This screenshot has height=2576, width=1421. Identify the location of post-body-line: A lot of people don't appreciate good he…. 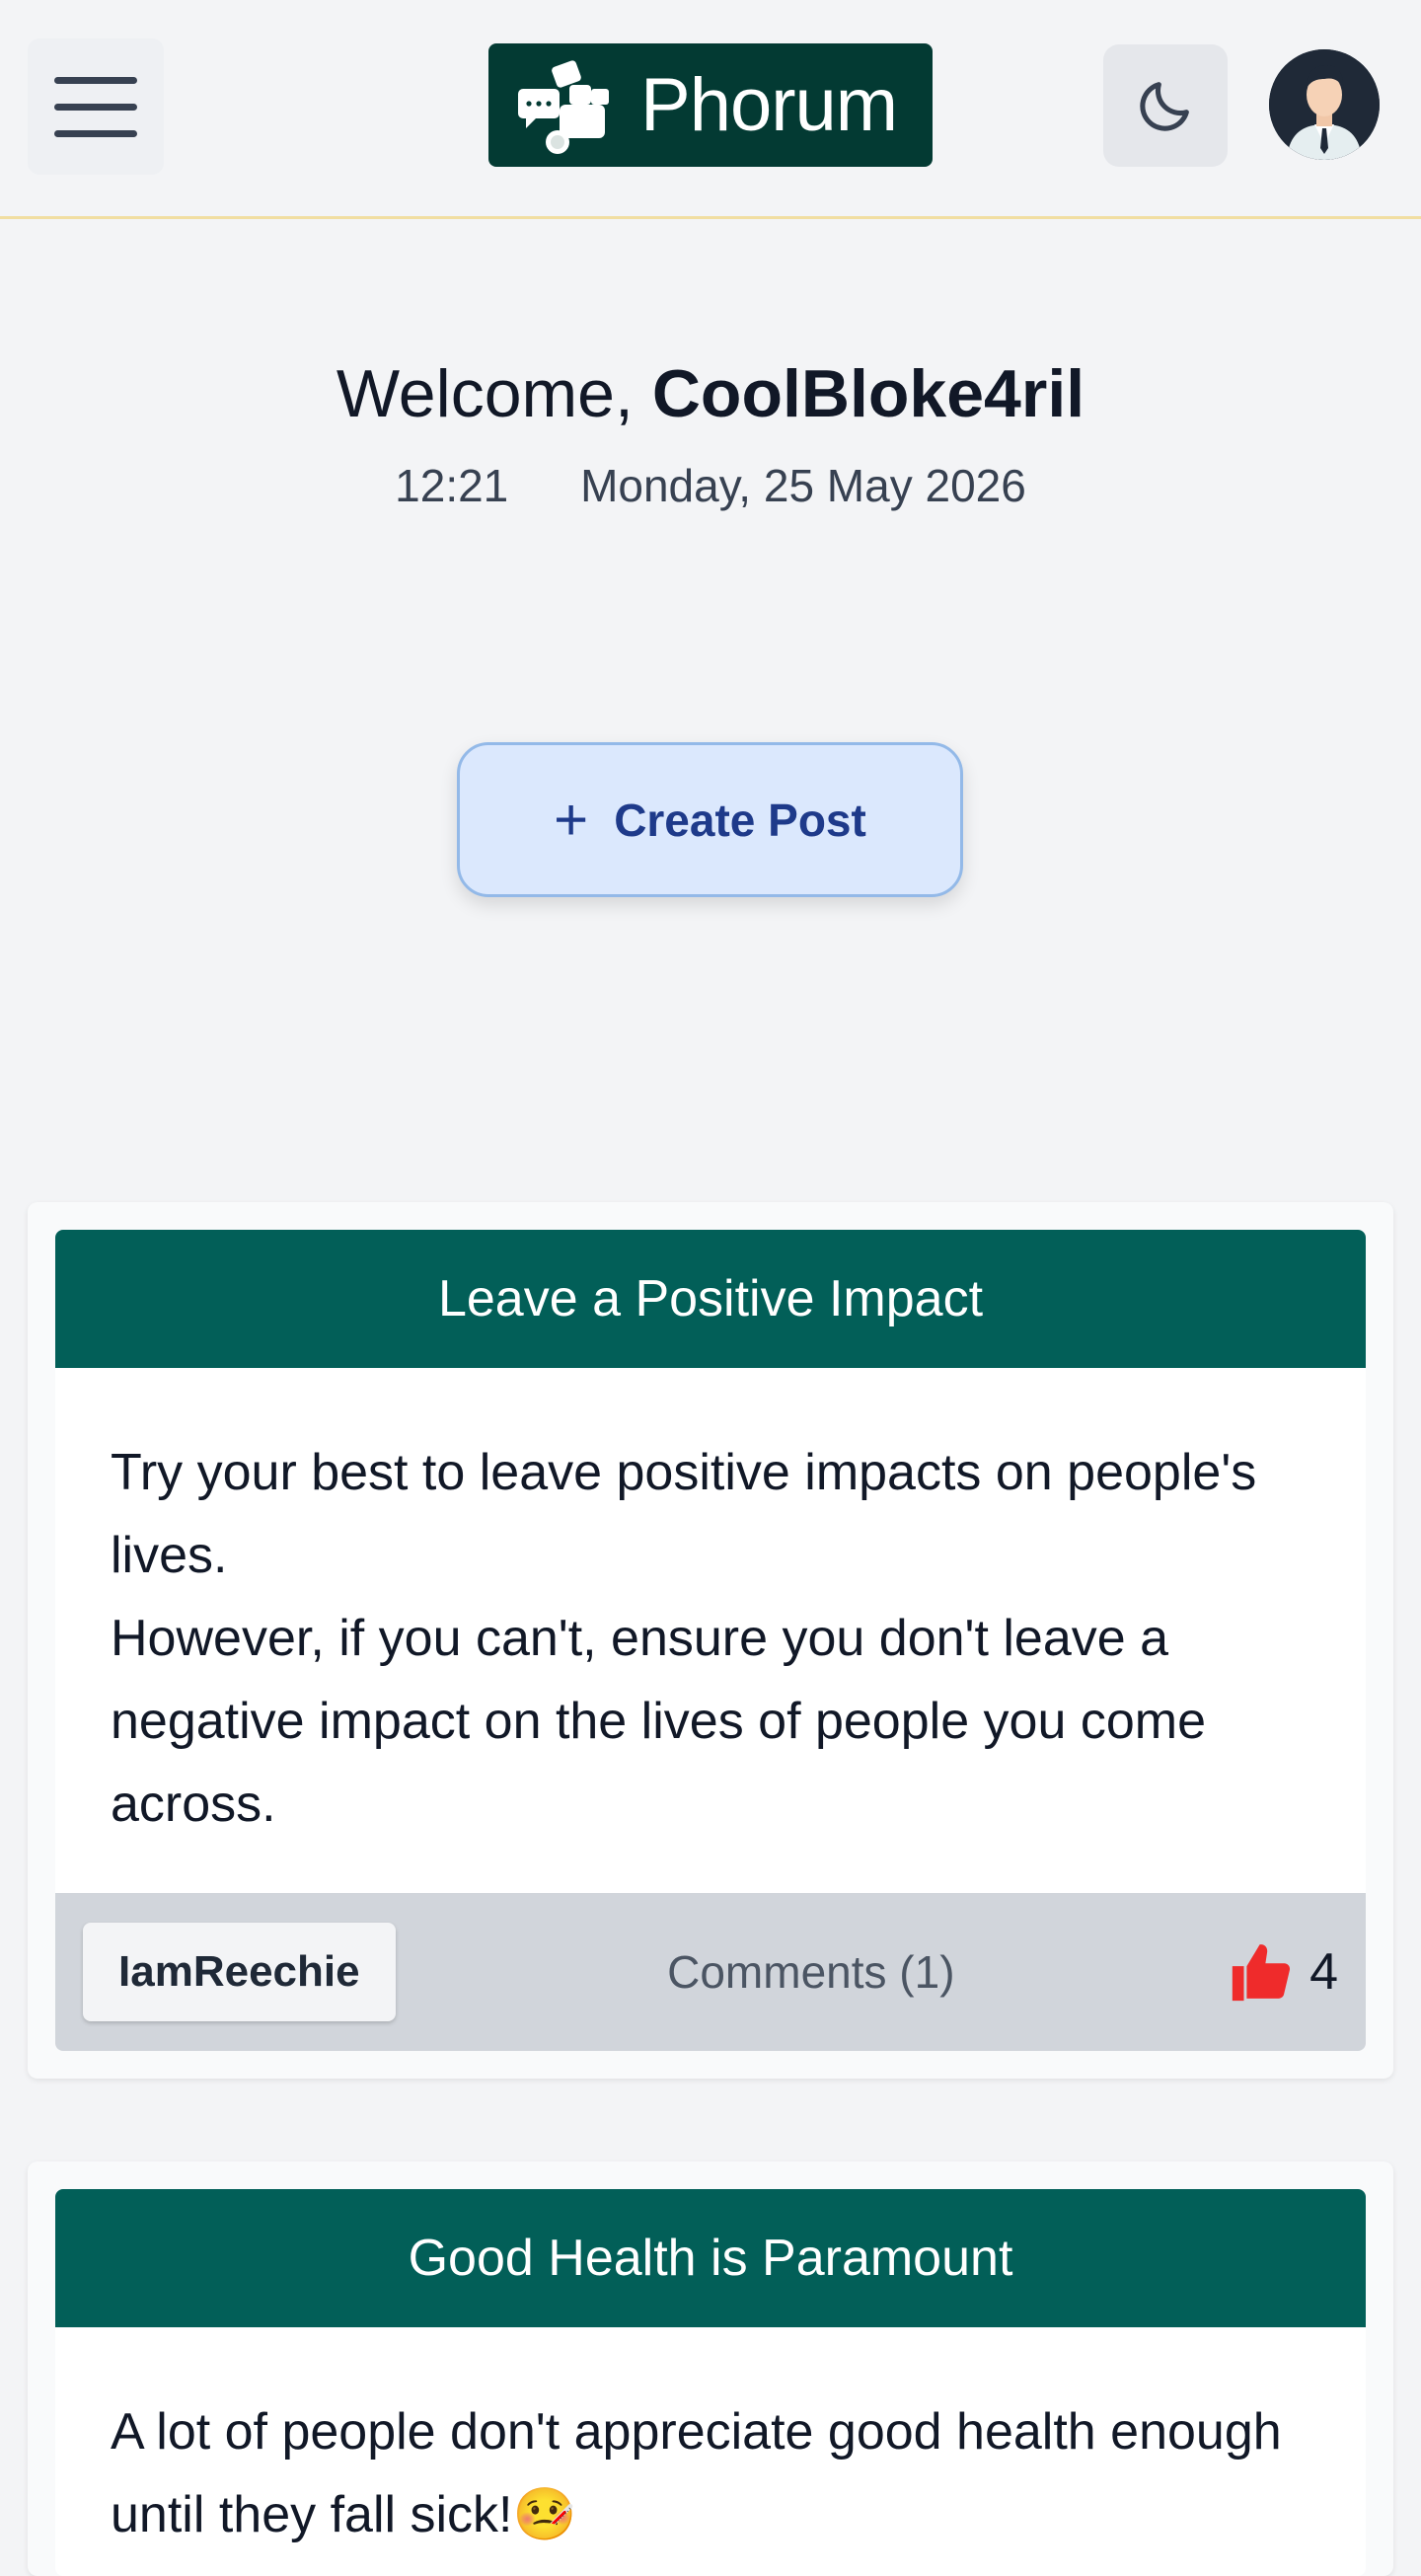
(697, 2473).